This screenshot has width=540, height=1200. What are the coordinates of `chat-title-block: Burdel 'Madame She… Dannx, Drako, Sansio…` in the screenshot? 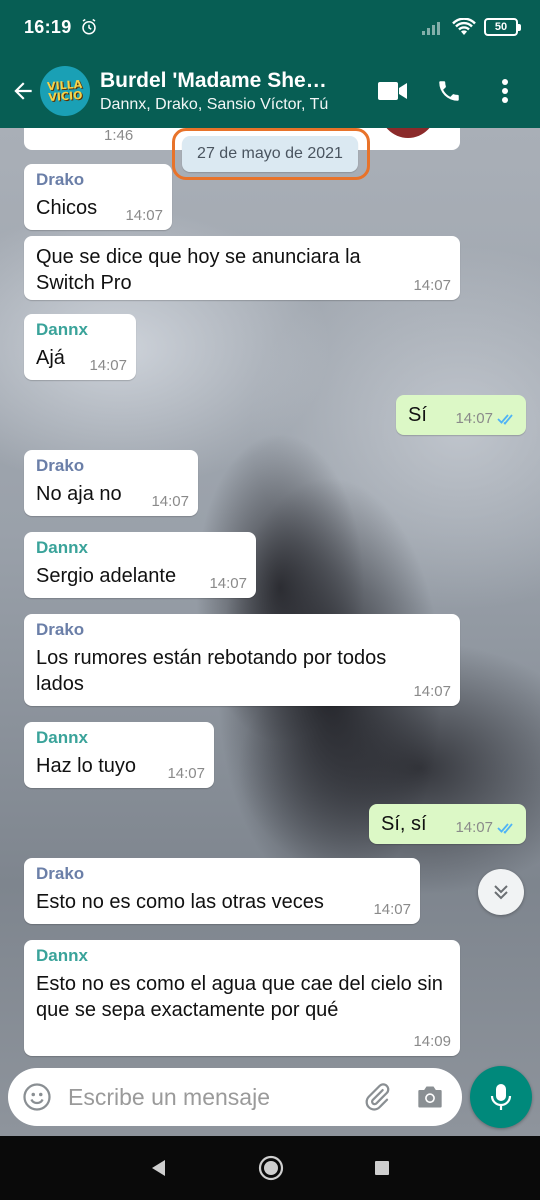 It's located at (225, 91).